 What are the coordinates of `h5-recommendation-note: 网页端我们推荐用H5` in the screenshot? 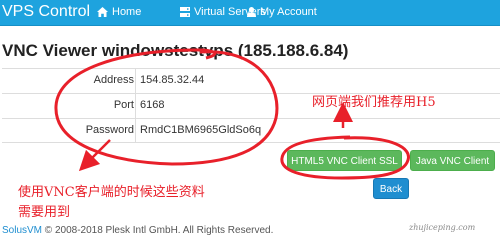 It's located at (374, 102).